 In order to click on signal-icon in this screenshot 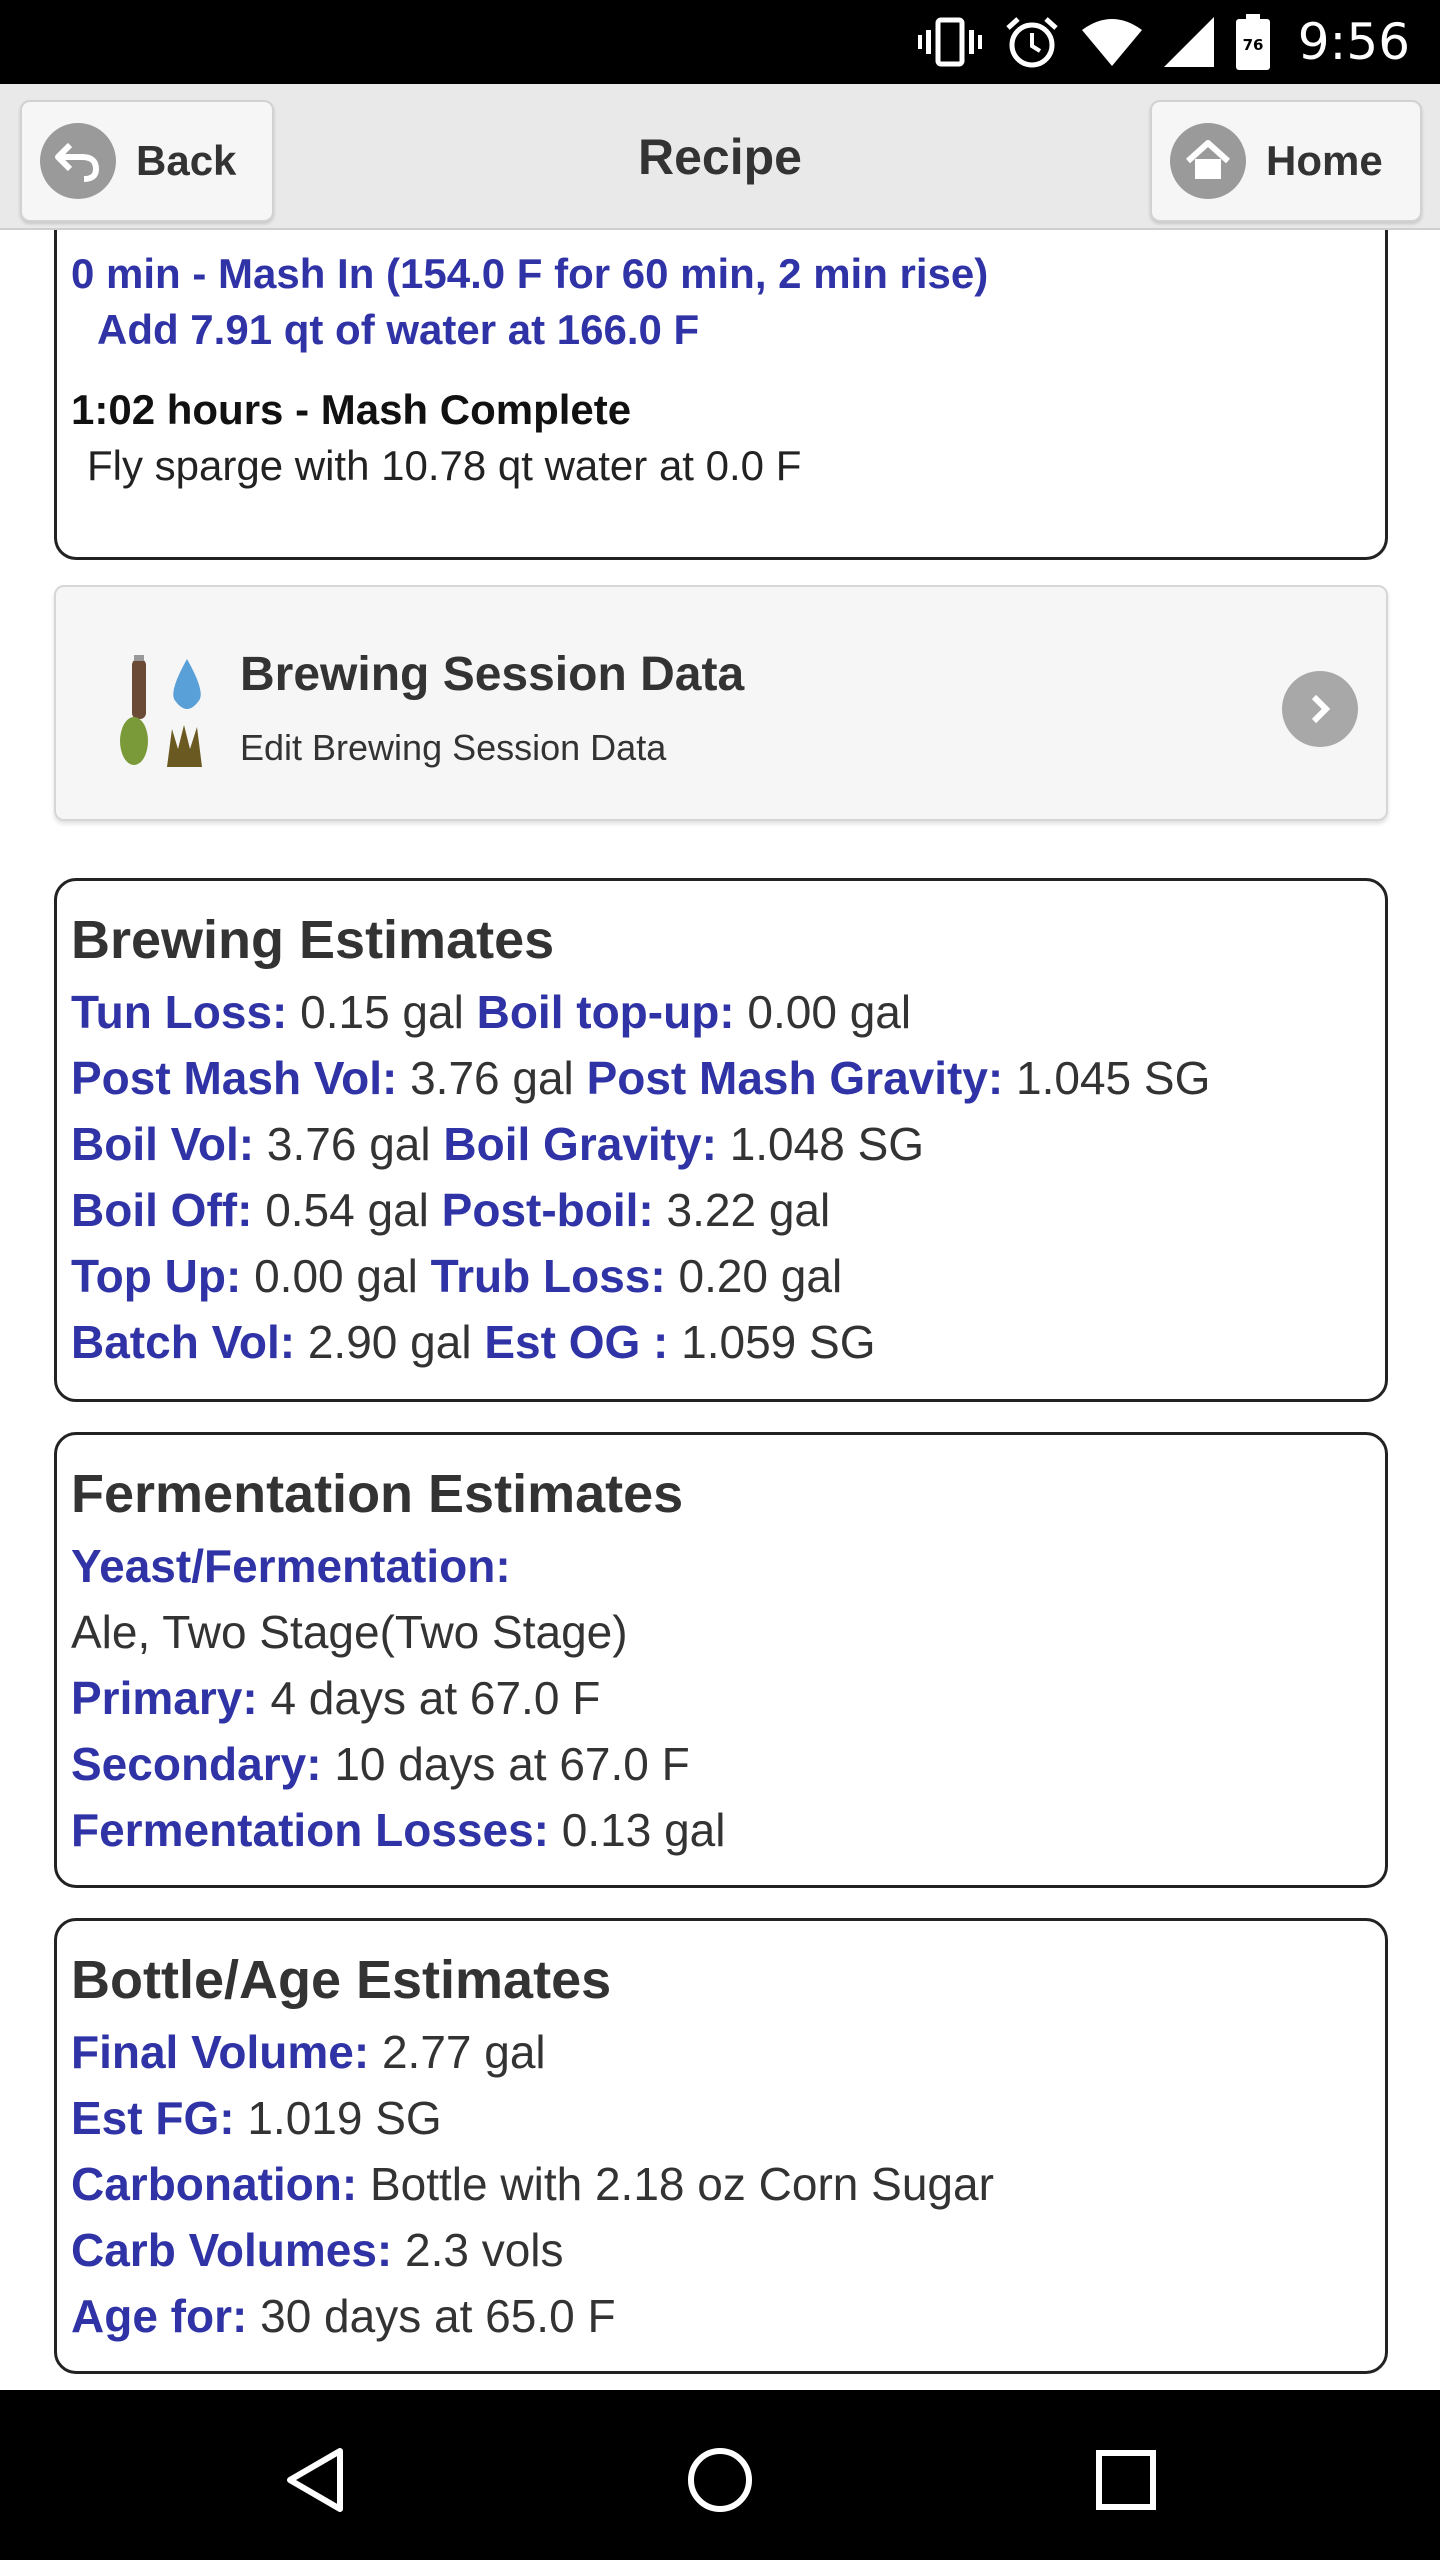, I will do `click(1188, 42)`.